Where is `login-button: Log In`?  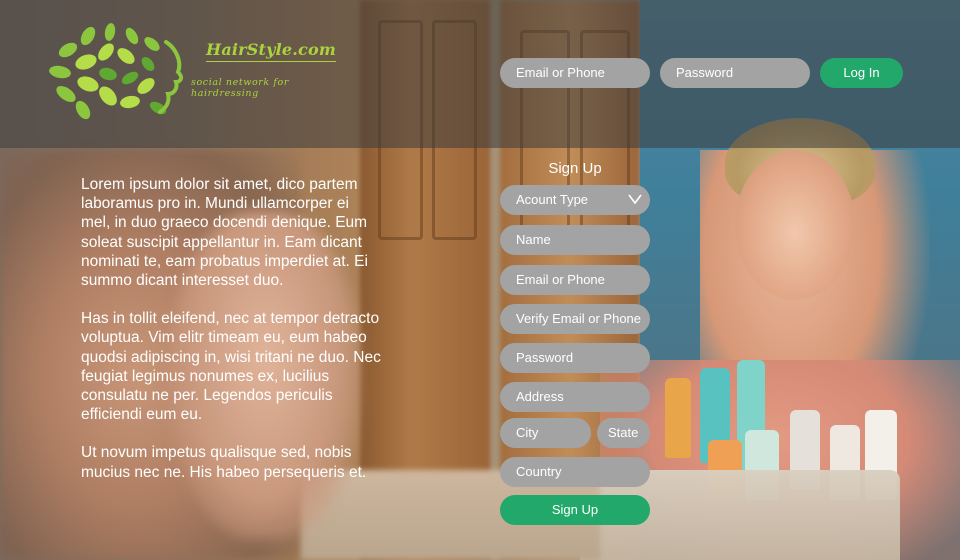 login-button: Log In is located at coordinates (861, 73).